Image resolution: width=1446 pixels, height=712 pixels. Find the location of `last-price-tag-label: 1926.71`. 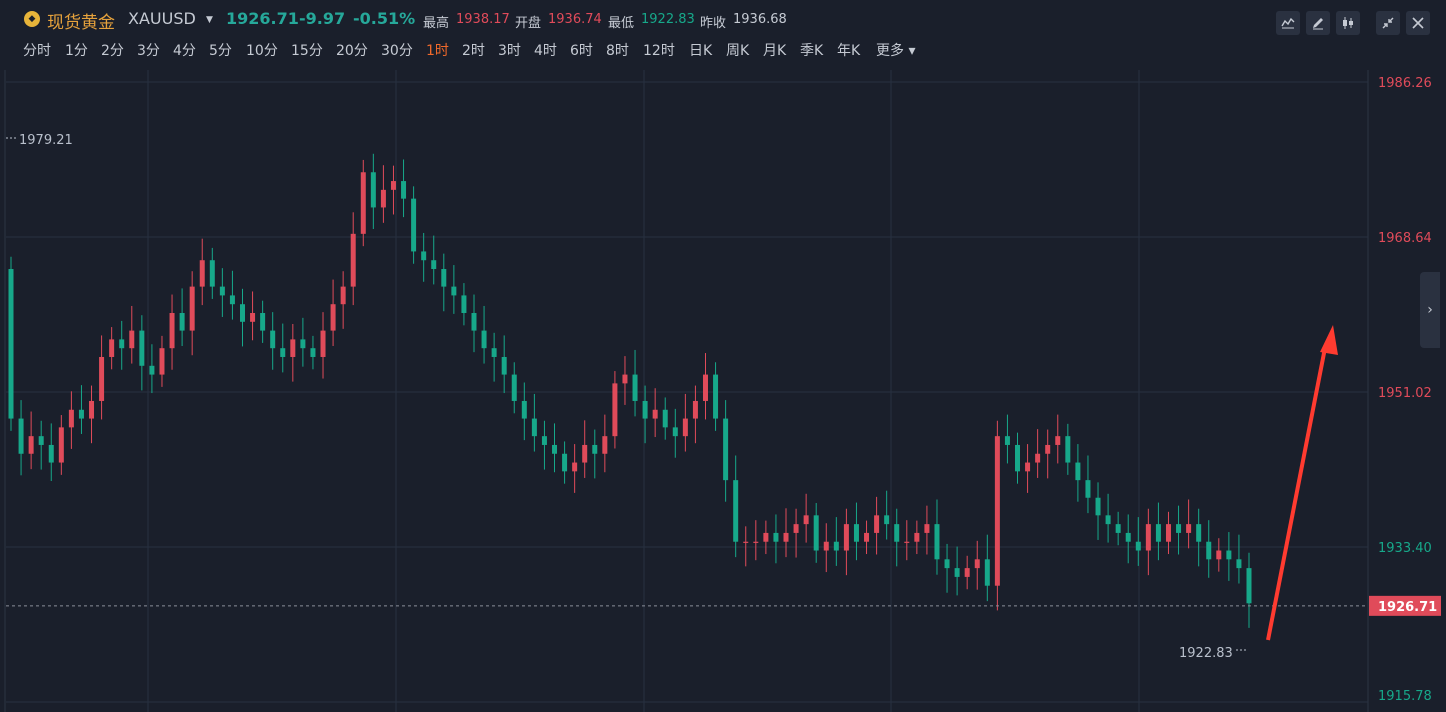

last-price-tag-label: 1926.71 is located at coordinates (1407, 607).